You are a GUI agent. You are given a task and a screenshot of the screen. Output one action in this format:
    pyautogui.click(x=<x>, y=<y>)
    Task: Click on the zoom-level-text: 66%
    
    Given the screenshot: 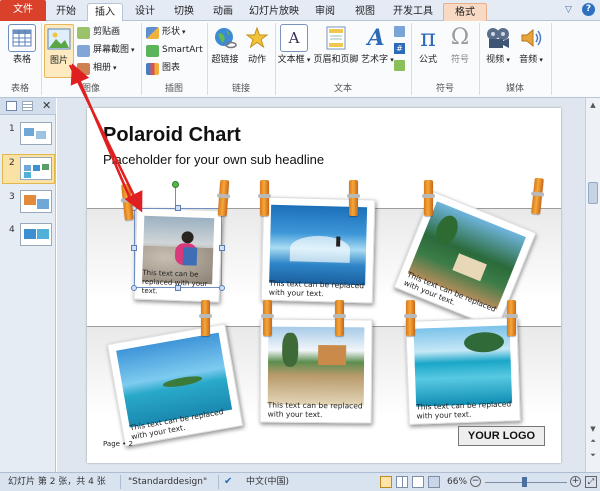 What is the action you would take?
    pyautogui.click(x=457, y=482)
    